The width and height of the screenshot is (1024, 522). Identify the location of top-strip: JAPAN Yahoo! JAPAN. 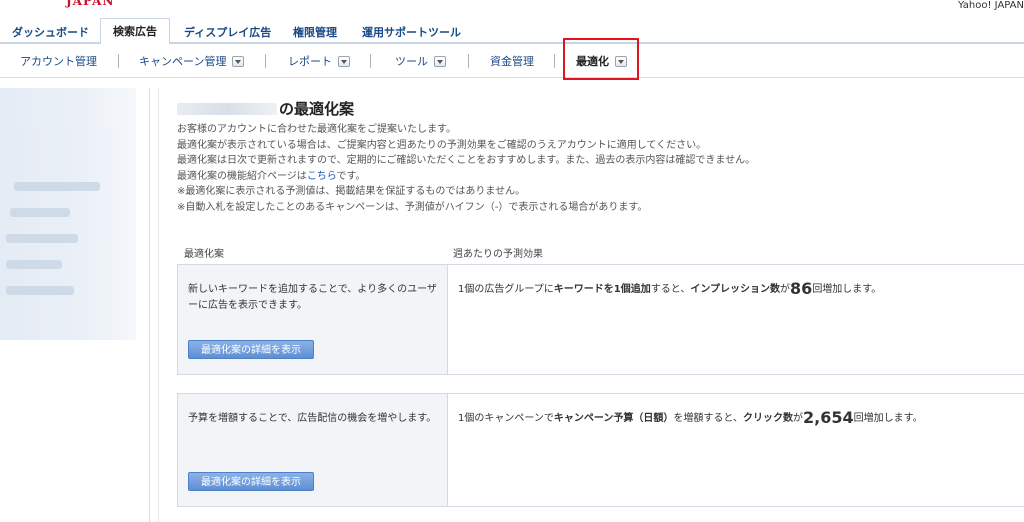
(512, 9).